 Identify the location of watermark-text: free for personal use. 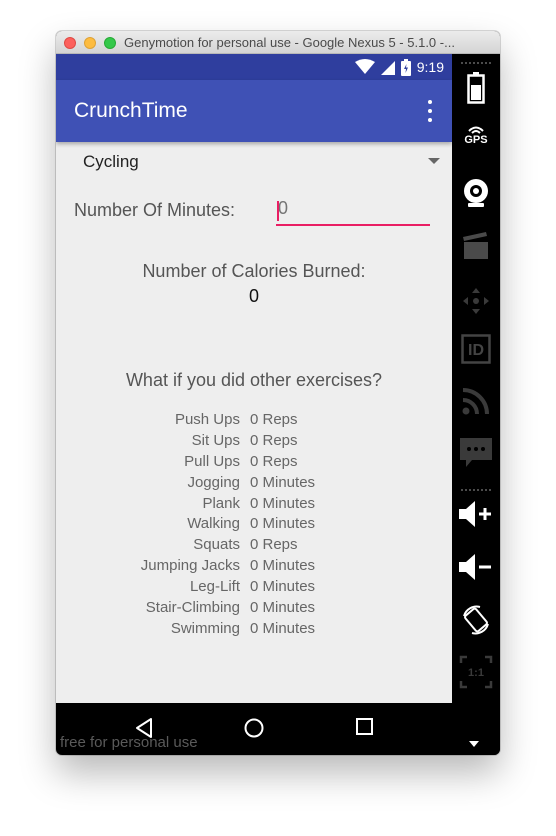
(129, 742).